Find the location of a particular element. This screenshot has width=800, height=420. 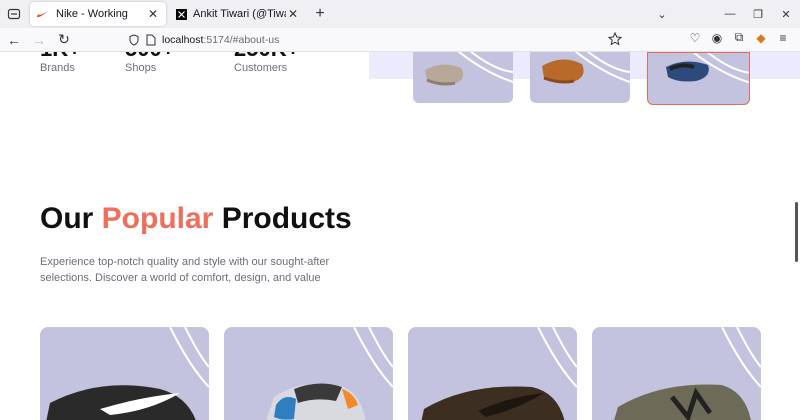

url-path: :5174/#about-us is located at coordinates (241, 40).